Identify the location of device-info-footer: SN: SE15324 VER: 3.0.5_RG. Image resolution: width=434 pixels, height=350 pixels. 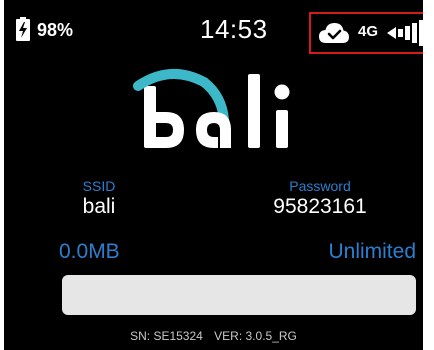
(213, 336).